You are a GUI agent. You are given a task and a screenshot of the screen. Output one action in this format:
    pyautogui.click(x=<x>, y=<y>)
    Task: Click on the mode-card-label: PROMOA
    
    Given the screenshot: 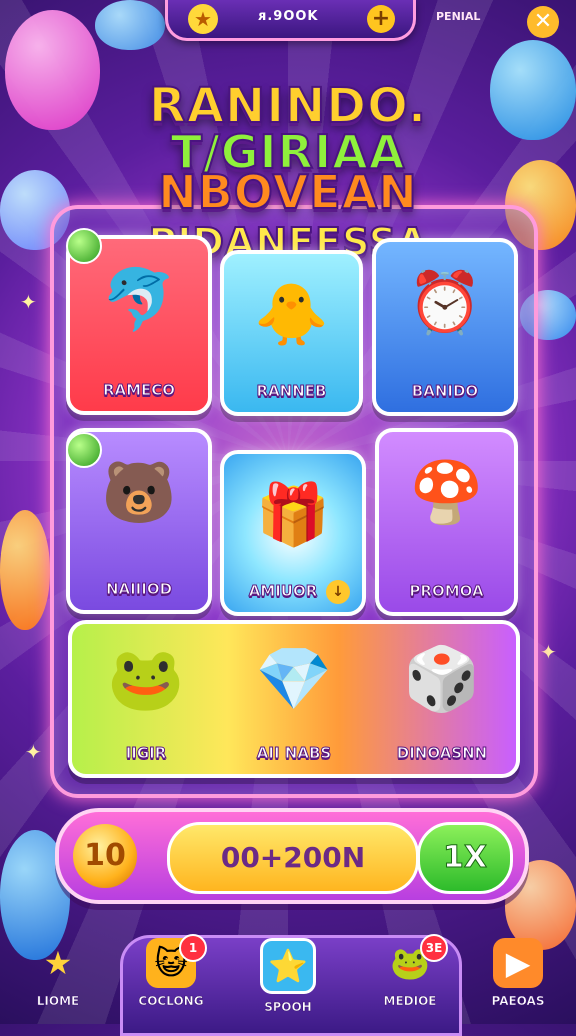 What is the action you would take?
    pyautogui.click(x=446, y=591)
    